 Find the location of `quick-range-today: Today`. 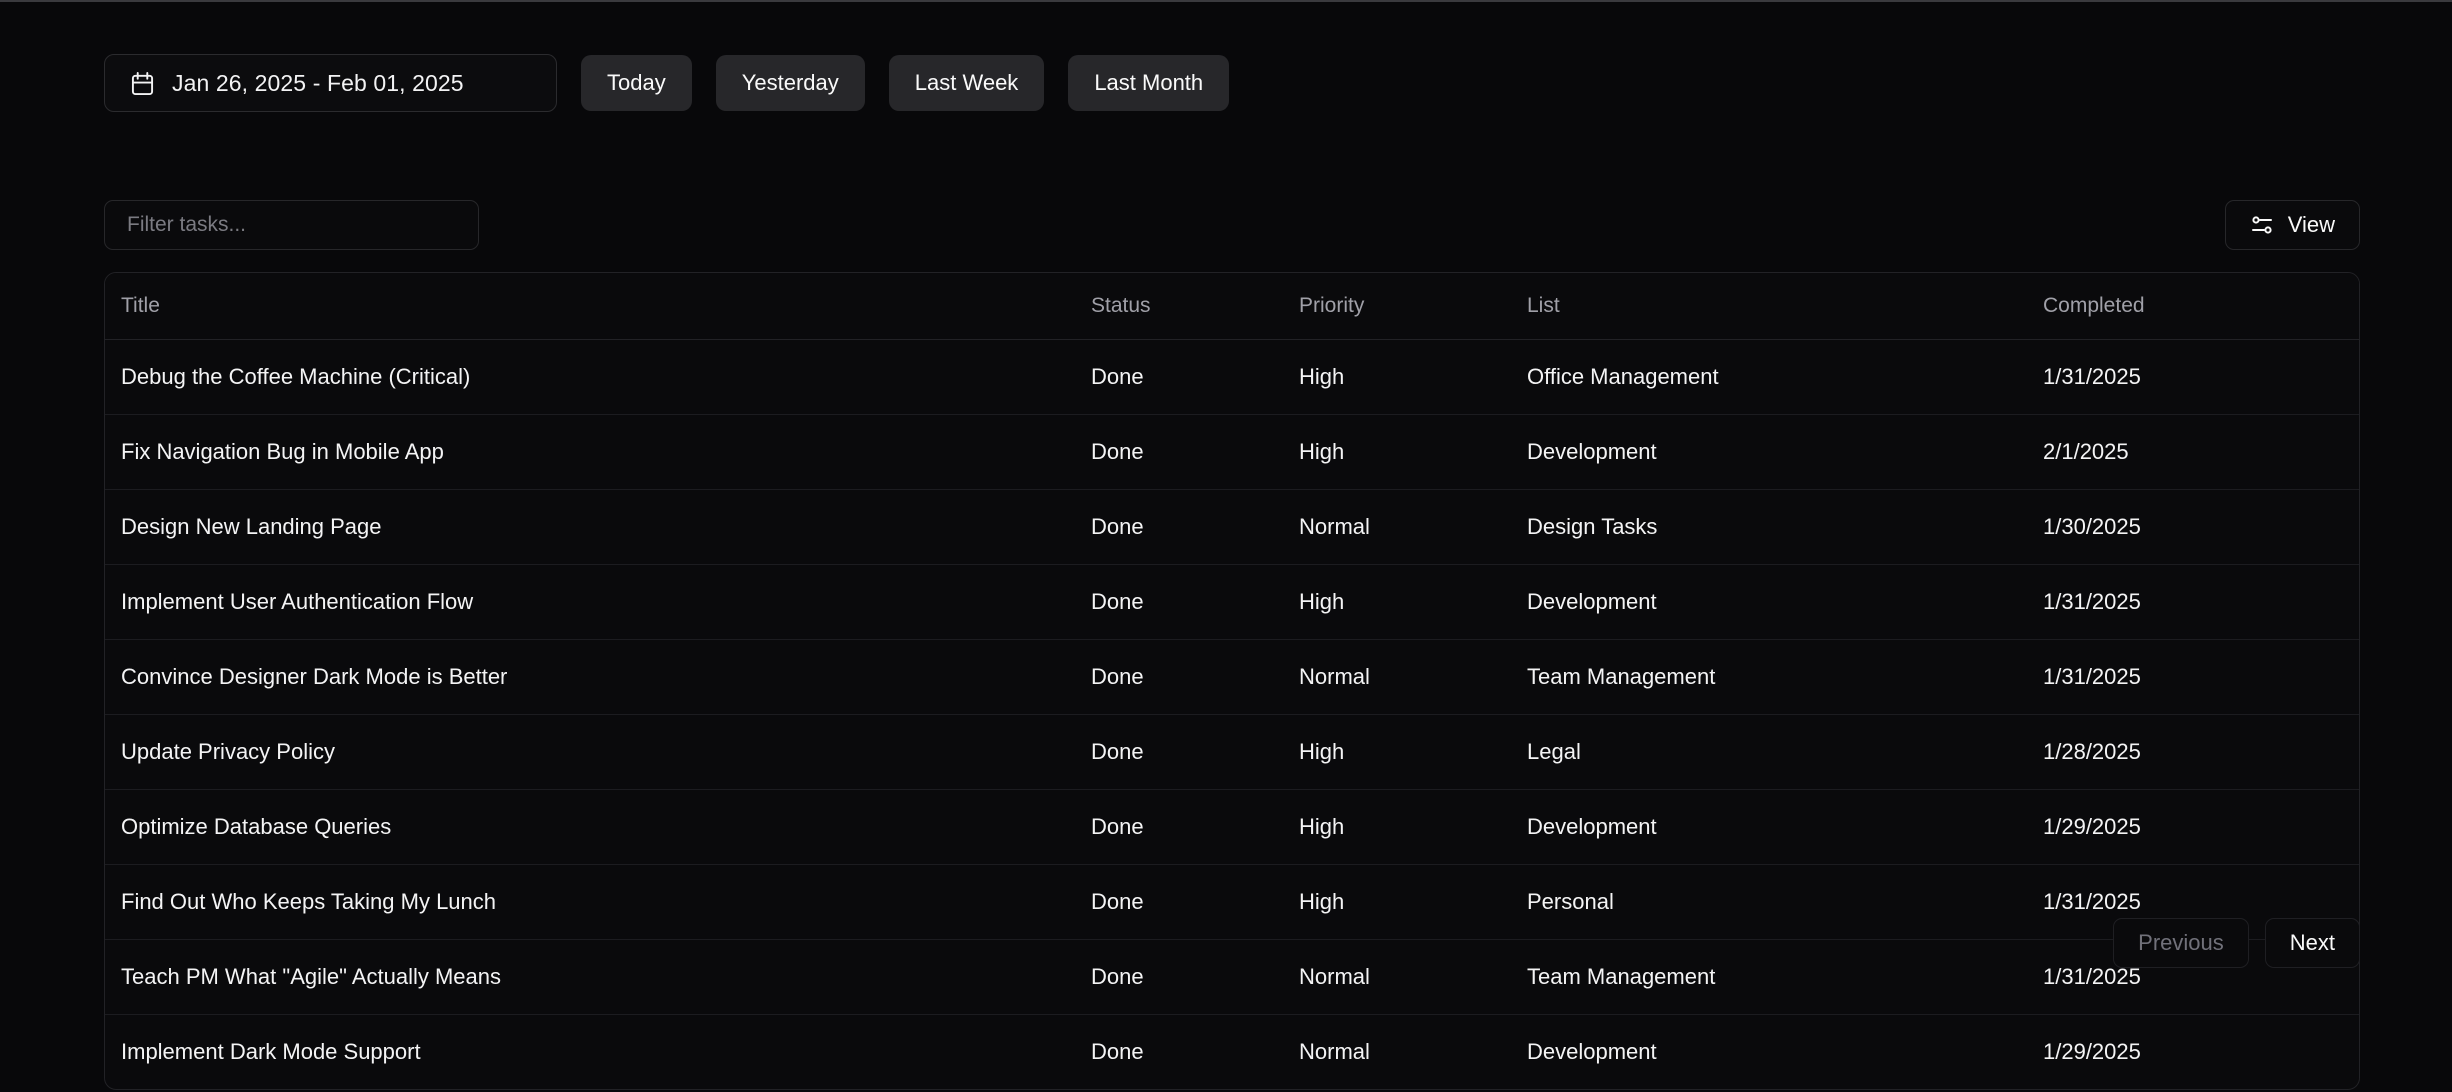

quick-range-today: Today is located at coordinates (636, 83).